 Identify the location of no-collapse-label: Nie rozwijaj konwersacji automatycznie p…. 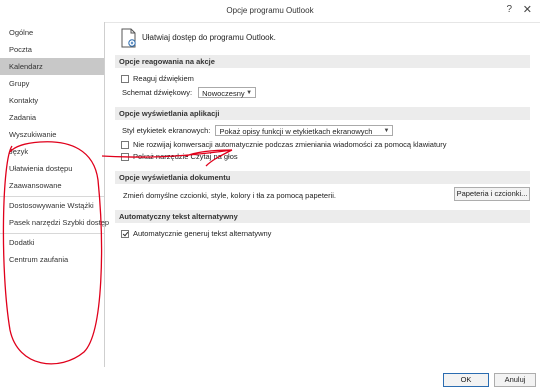
(290, 144).